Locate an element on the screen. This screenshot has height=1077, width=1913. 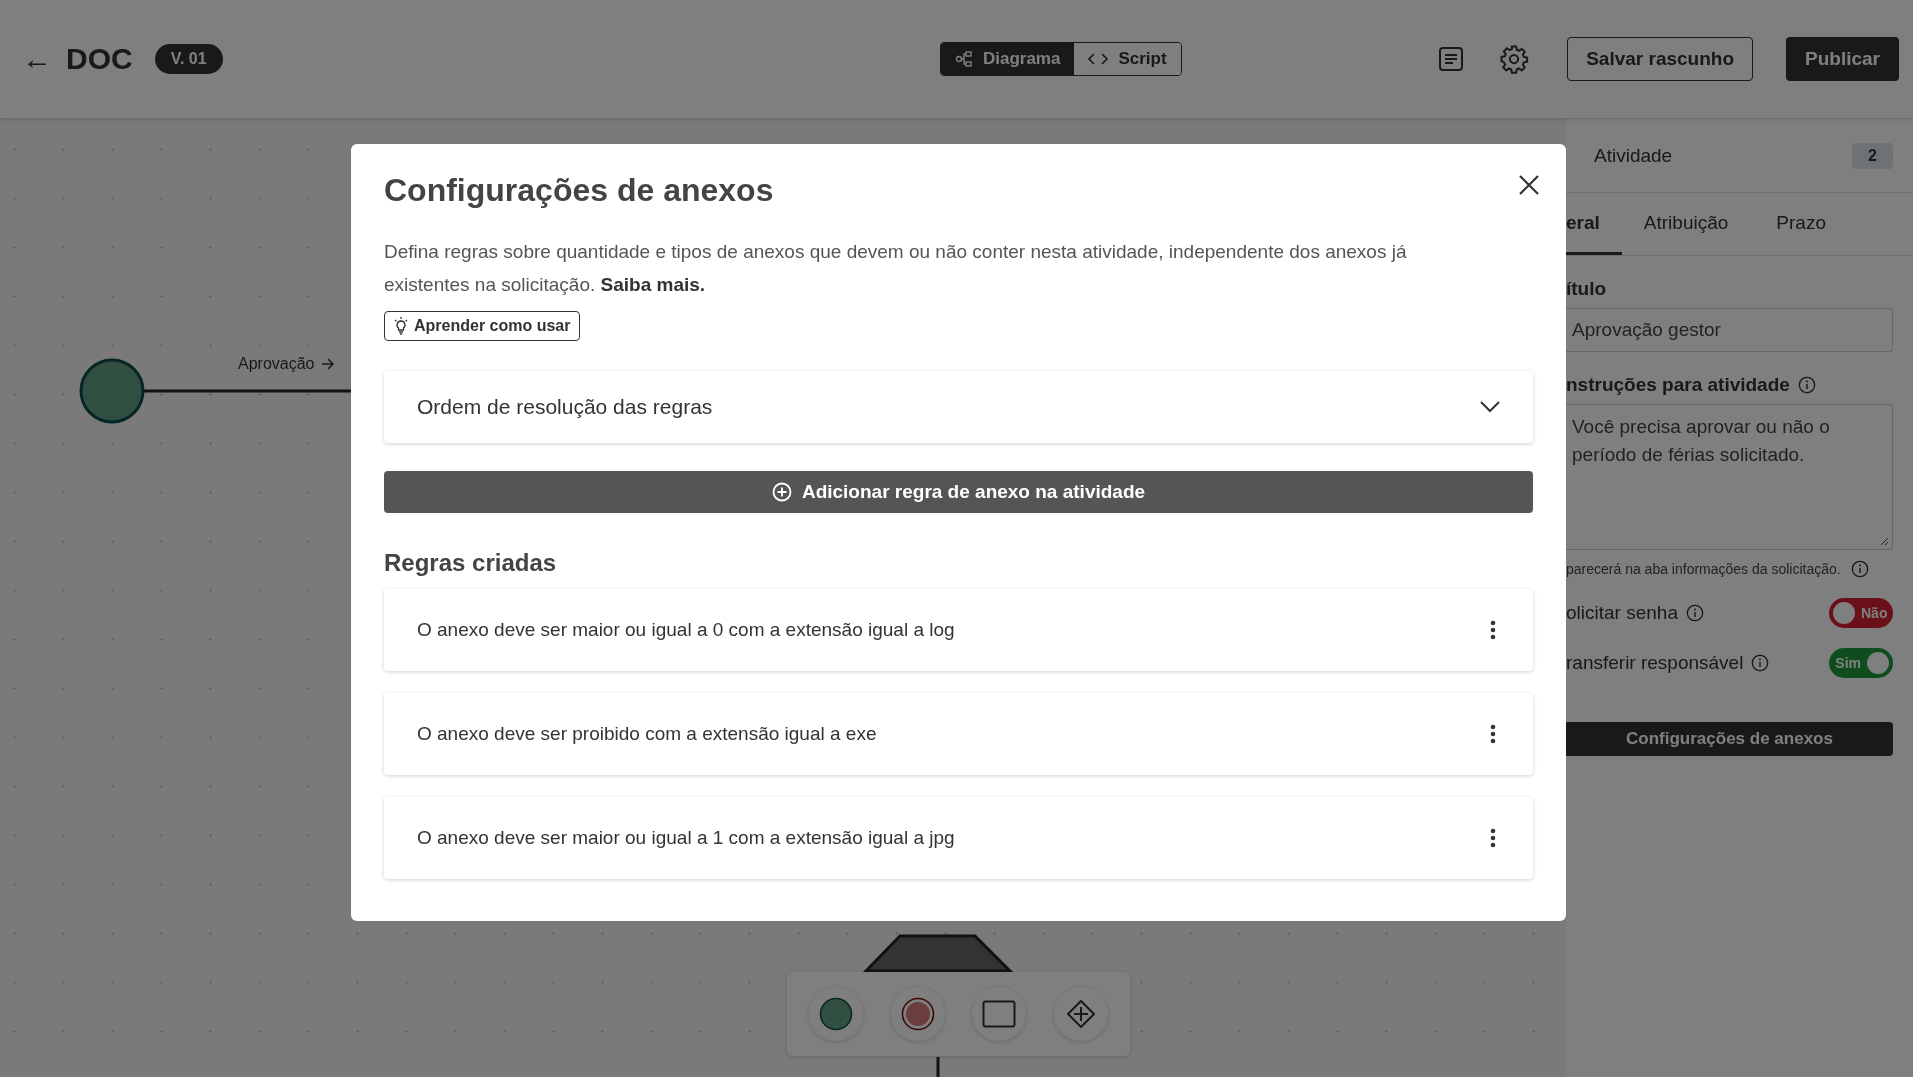
connector-line is located at coordinates (938, 1067).